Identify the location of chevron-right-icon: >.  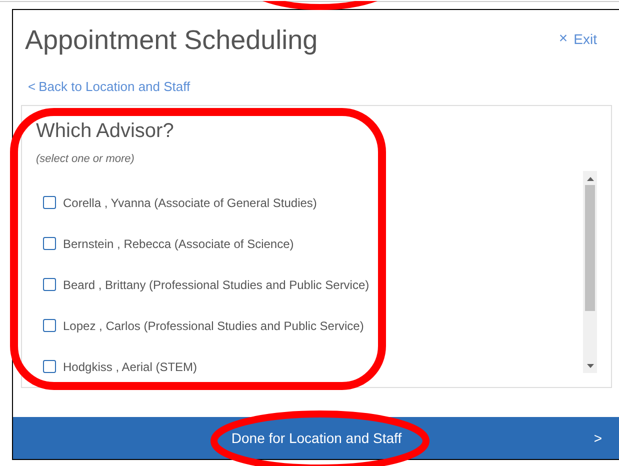
(598, 438).